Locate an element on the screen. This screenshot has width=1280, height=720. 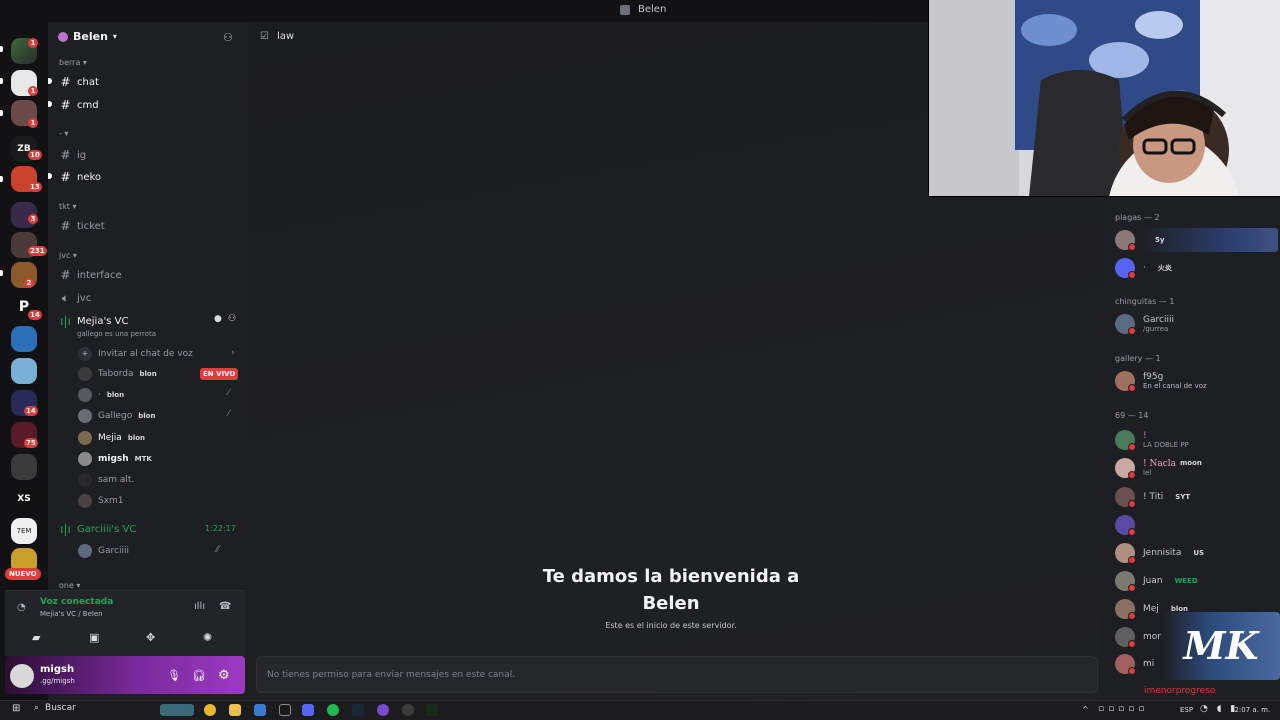
server-boost-icon is located at coordinates (63, 36).